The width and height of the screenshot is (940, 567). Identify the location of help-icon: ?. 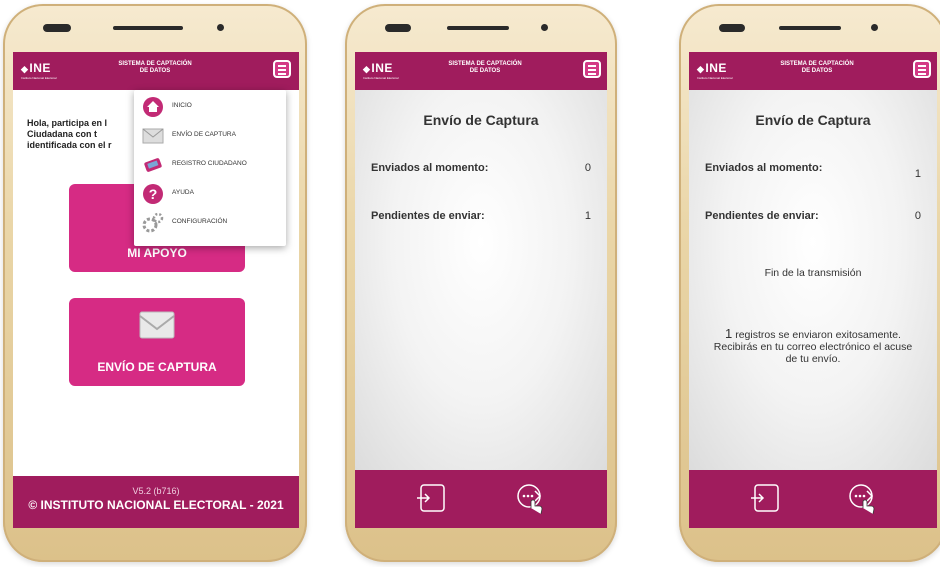
(153, 194).